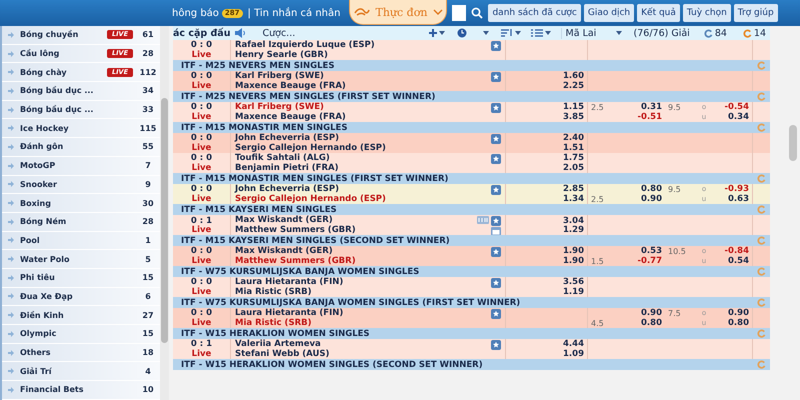 Image resolution: width=800 pixels, height=400 pixels. I want to click on total-odds: -0.93, so click(736, 189).